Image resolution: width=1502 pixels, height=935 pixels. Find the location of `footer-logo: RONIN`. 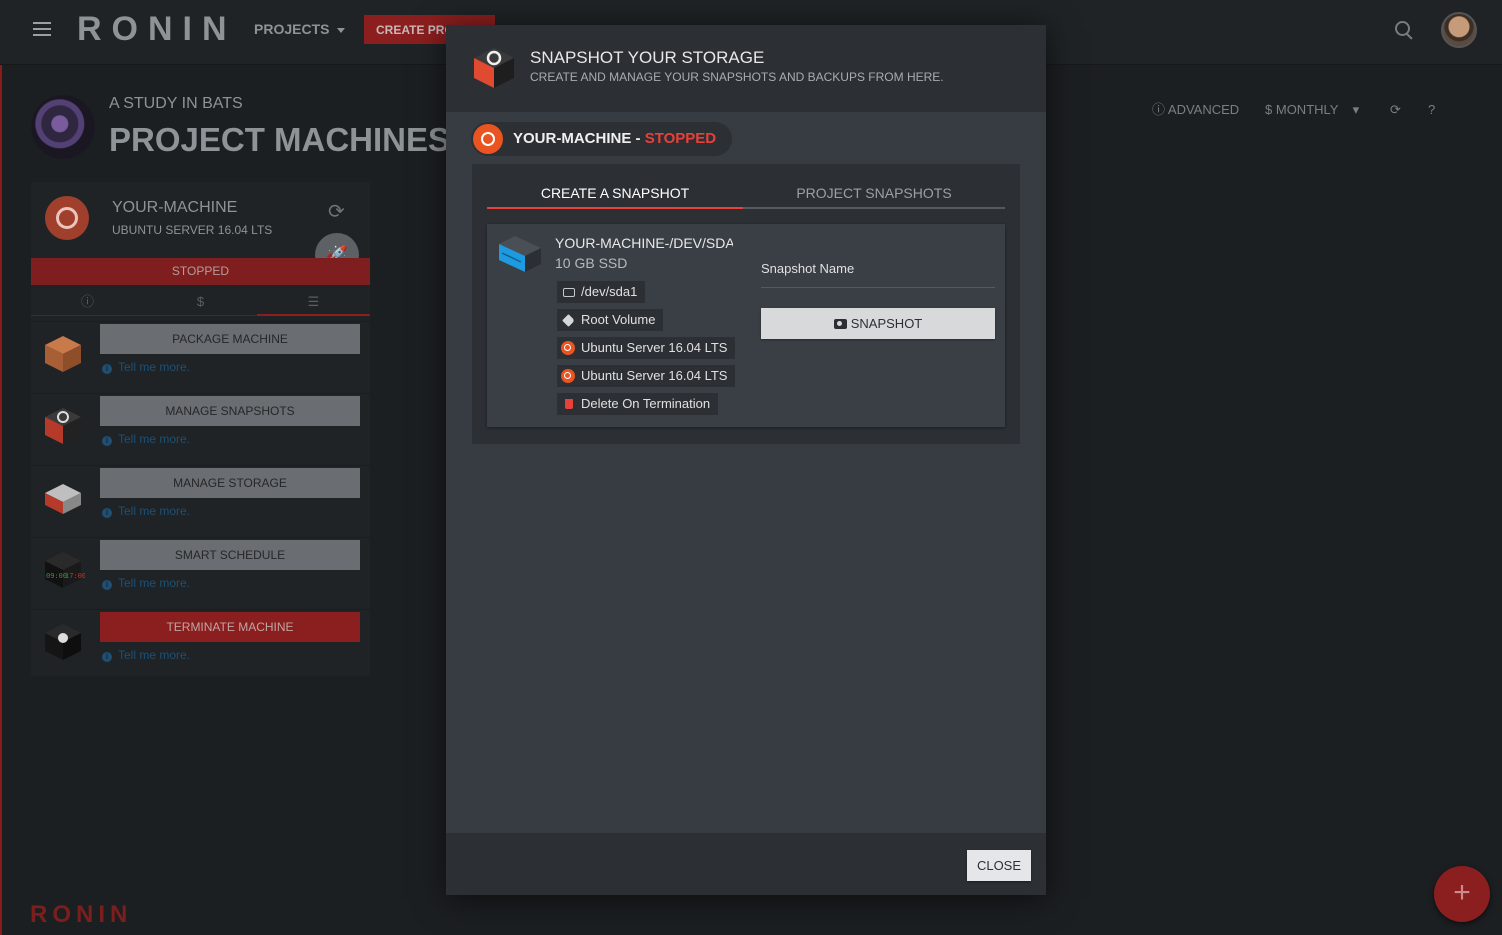

footer-logo: RONIN is located at coordinates (81, 914).